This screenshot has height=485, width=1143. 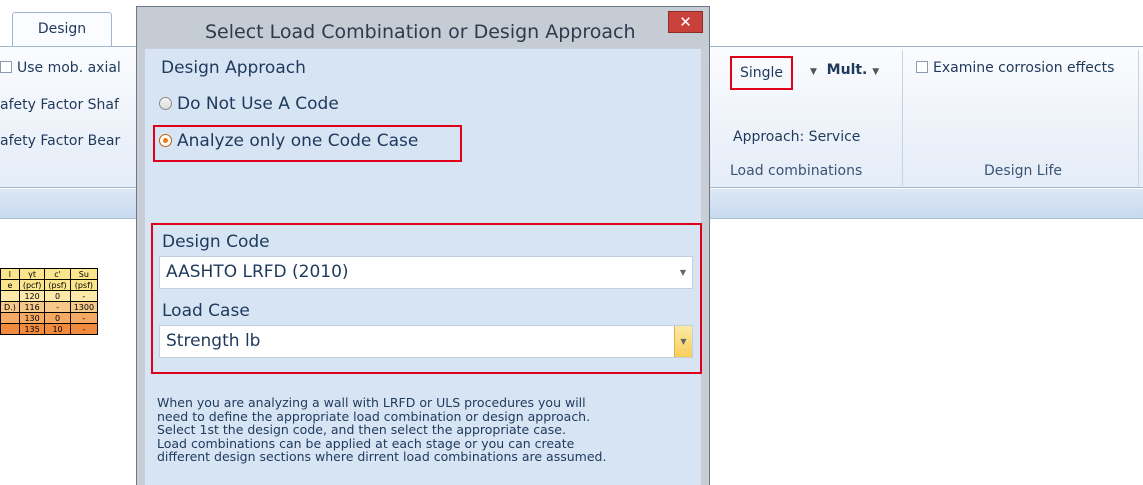 I want to click on radio-label: Analyze only one Code Case, so click(x=298, y=141).